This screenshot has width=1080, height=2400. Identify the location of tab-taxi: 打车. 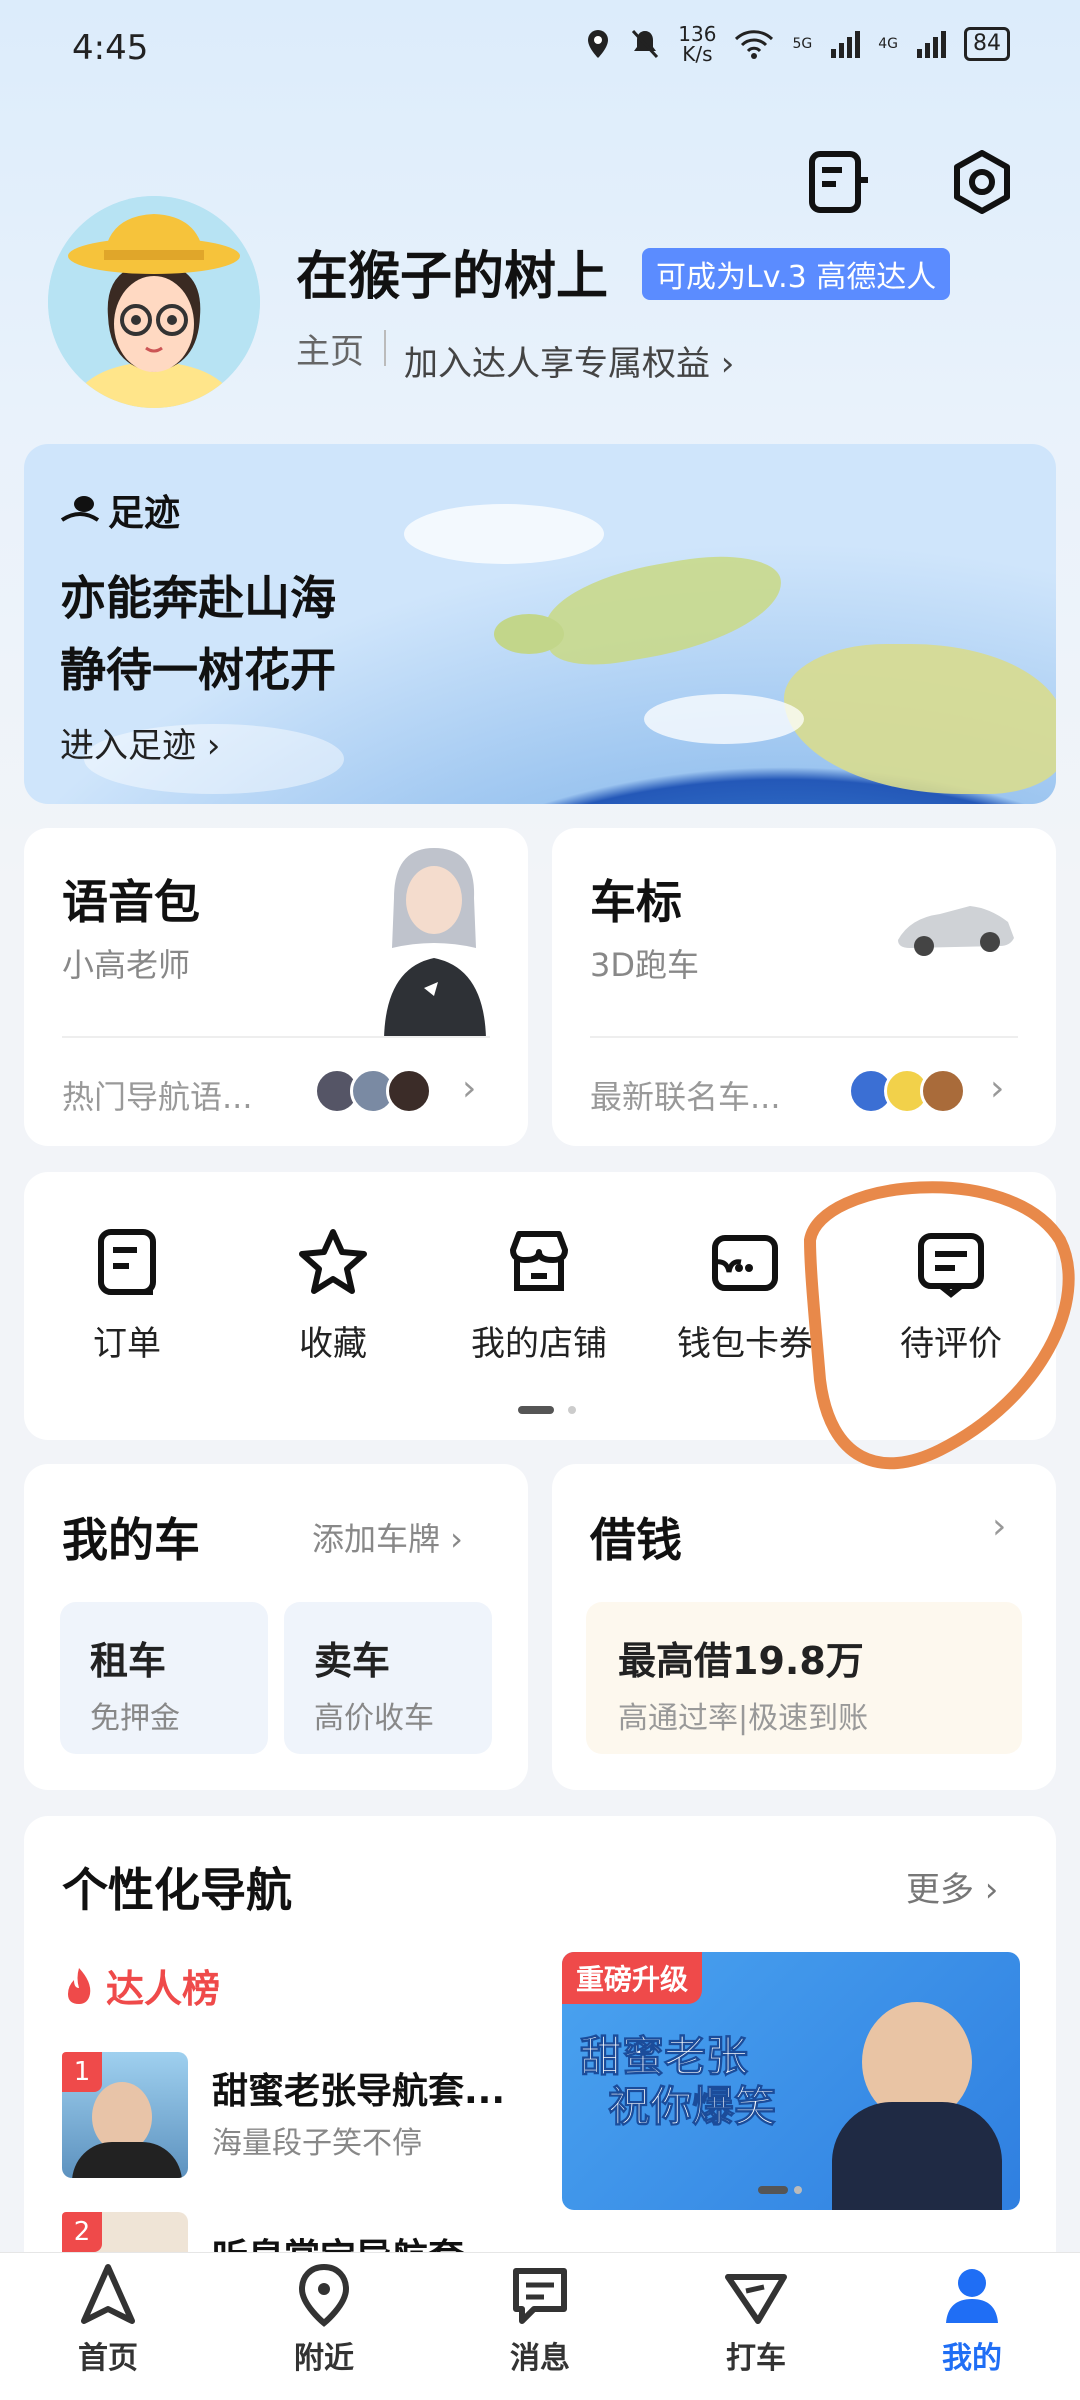
(756, 2320).